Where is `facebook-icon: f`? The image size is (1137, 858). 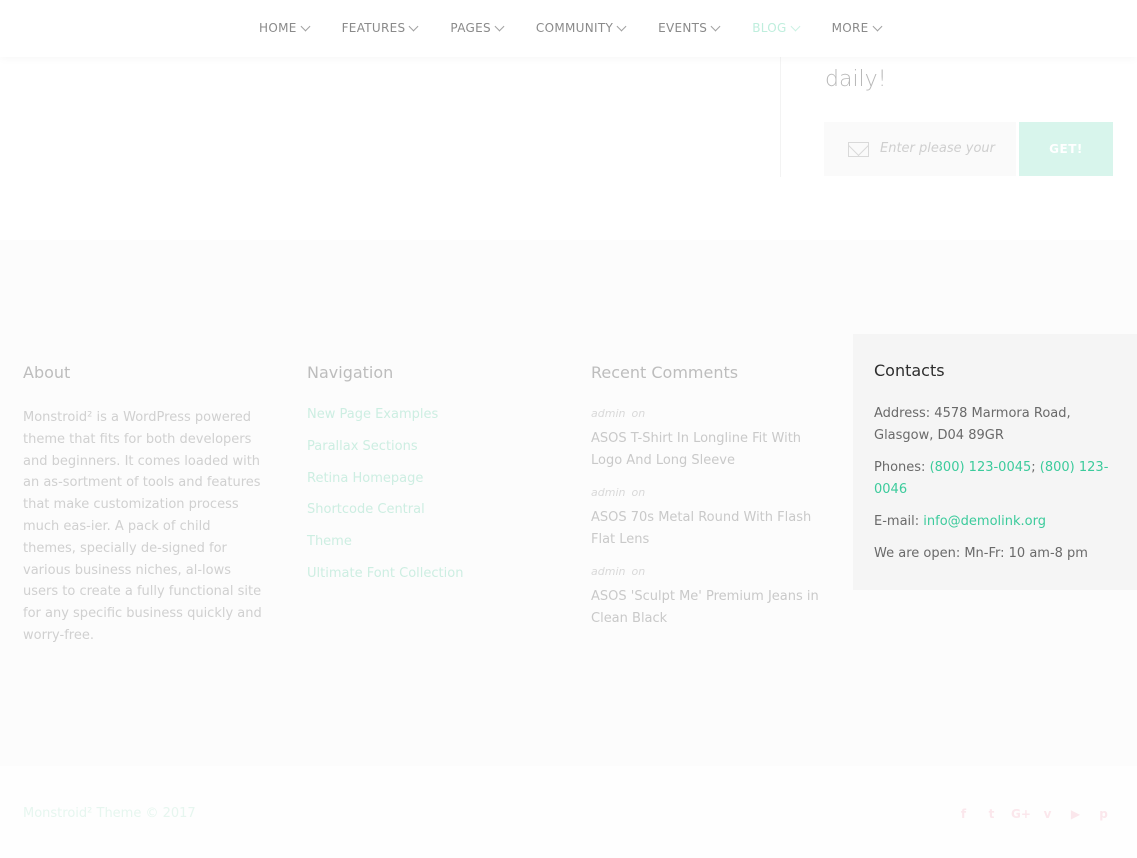
facebook-icon: f is located at coordinates (963, 814).